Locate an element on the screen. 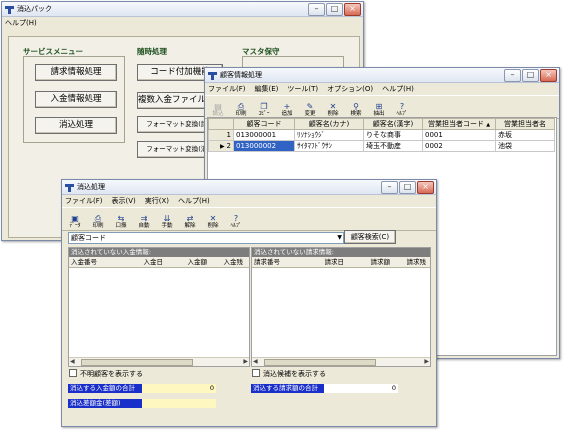 The height and width of the screenshot is (432, 578). col-invoice-balance: 請求残 is located at coordinates (408, 262).